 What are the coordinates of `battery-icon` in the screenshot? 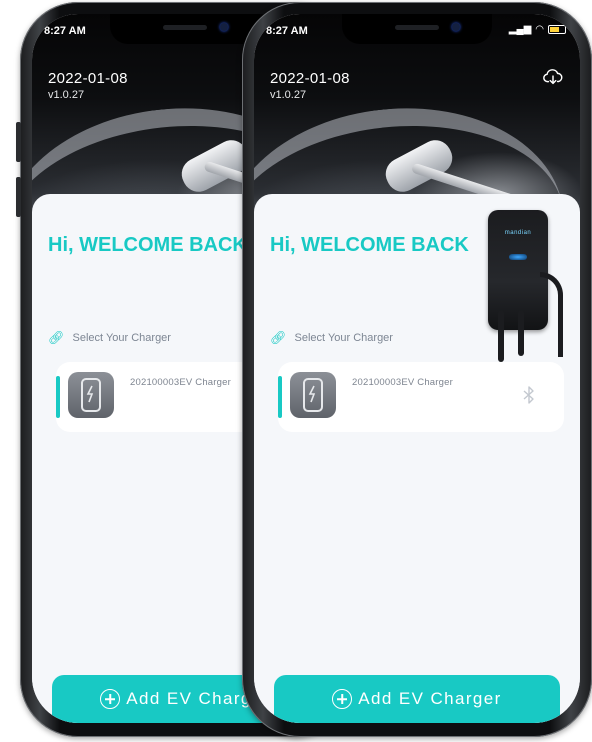 It's located at (557, 29).